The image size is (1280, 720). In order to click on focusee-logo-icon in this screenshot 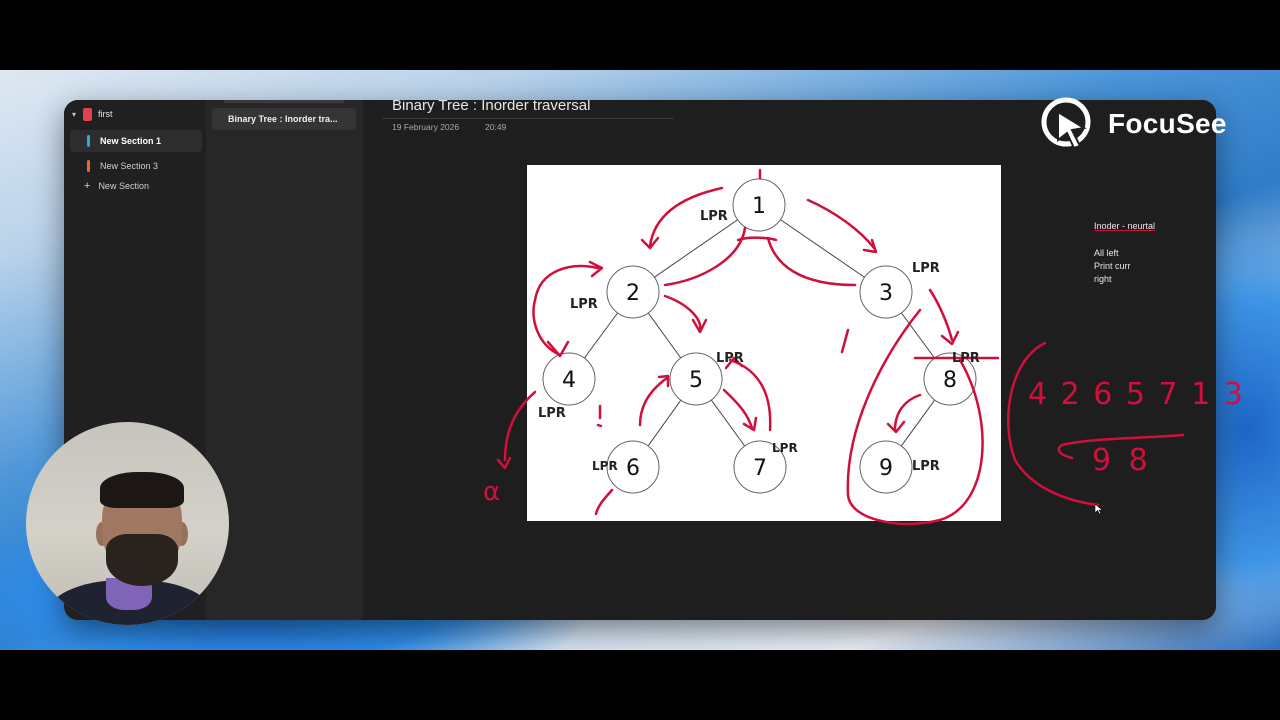, I will do `click(1066, 123)`.